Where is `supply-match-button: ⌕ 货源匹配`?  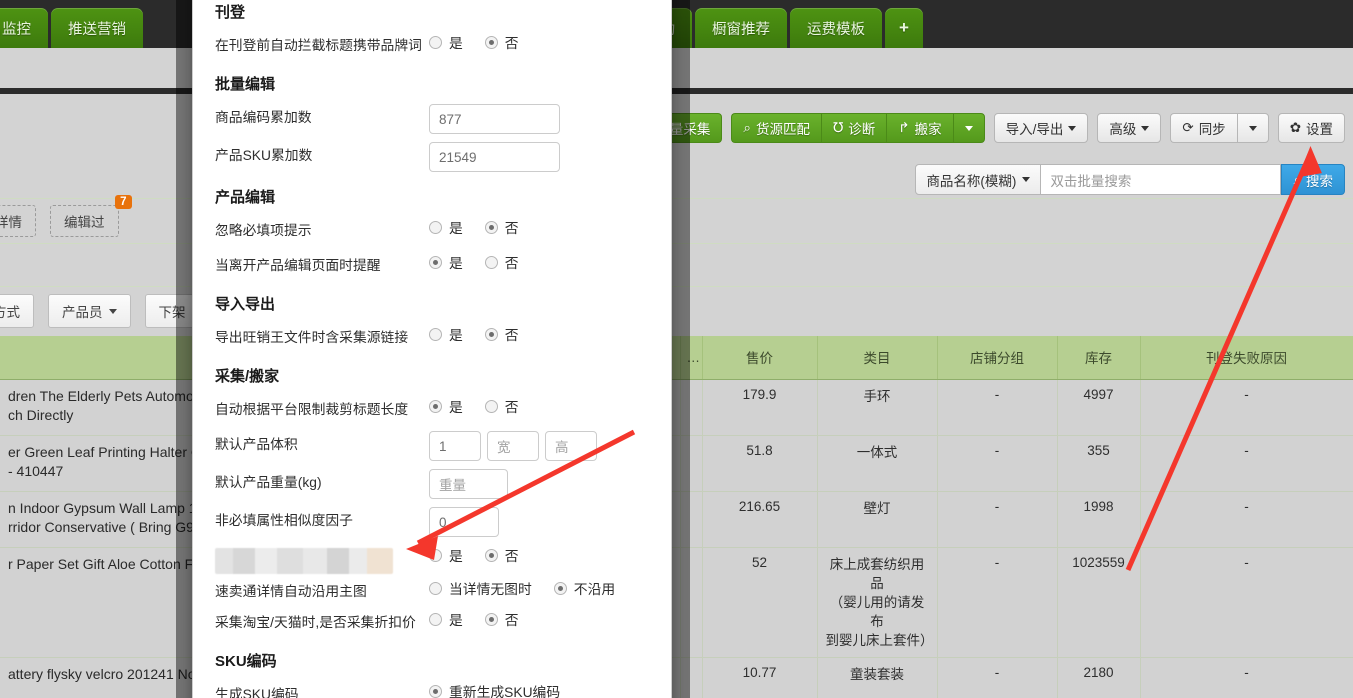
supply-match-button: ⌕ 货源匹配 is located at coordinates (776, 128).